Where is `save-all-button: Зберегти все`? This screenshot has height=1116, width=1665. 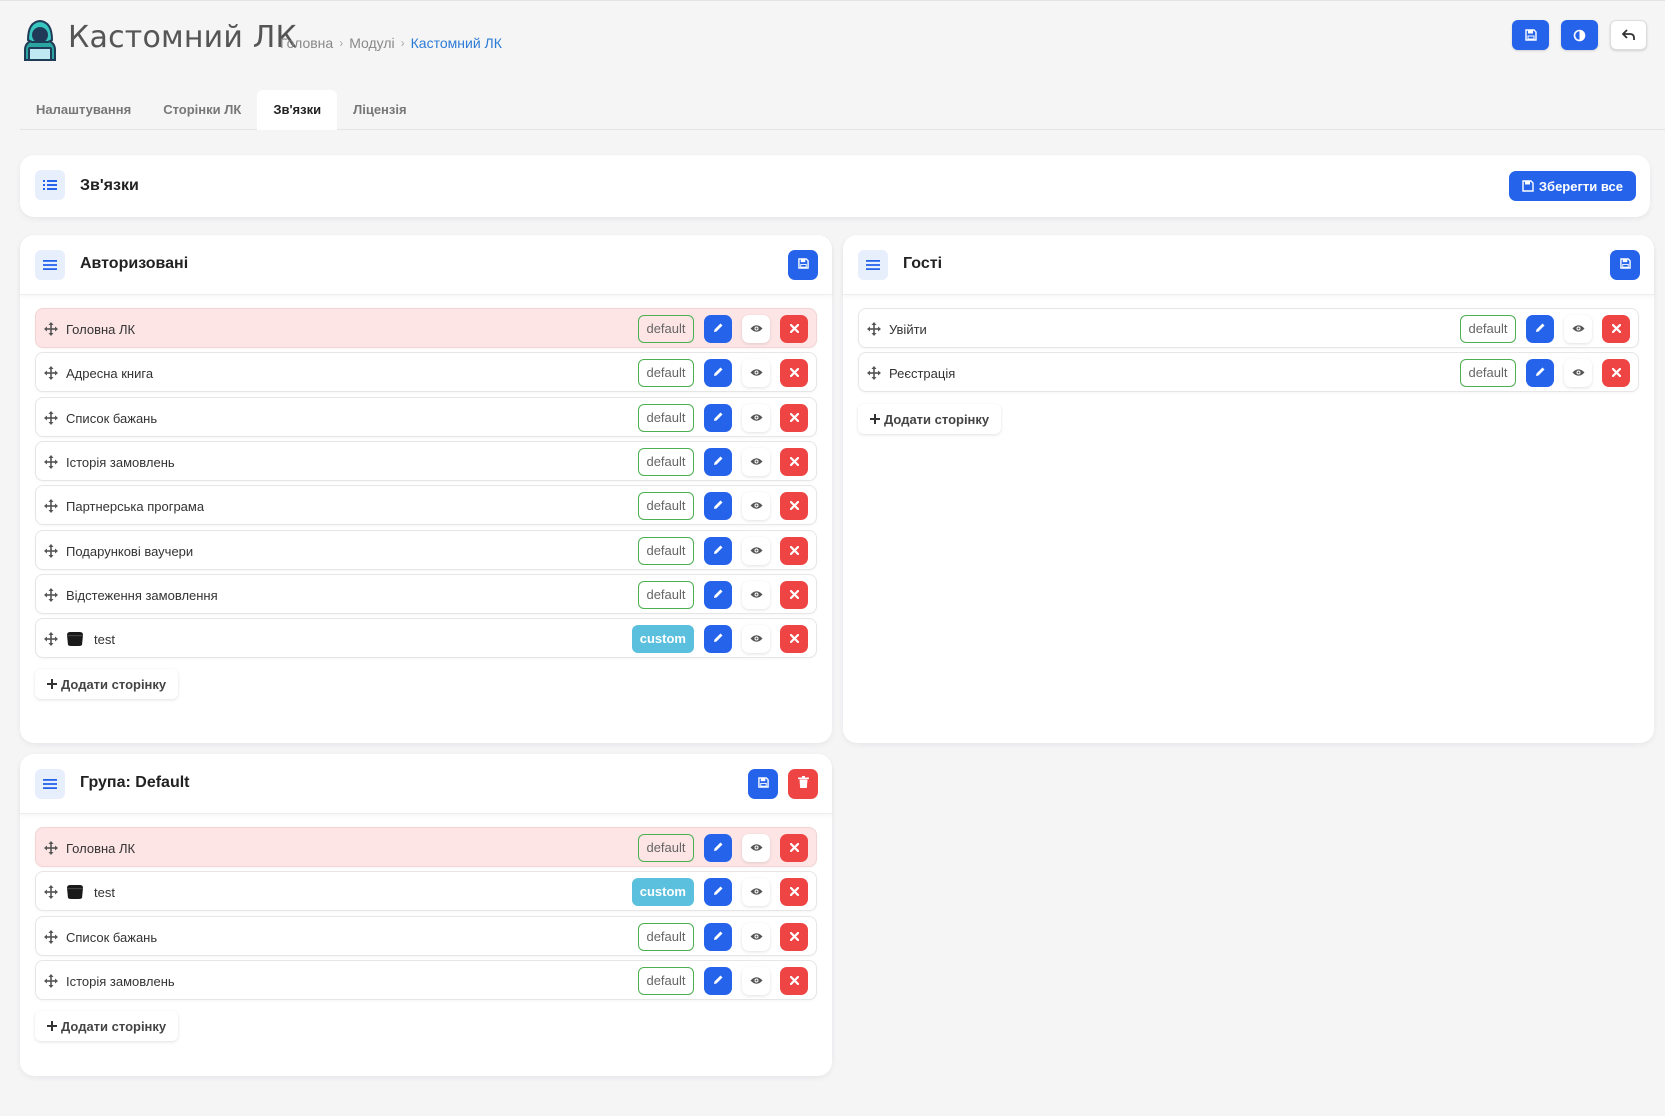 save-all-button: Зберегти все is located at coordinates (1572, 186).